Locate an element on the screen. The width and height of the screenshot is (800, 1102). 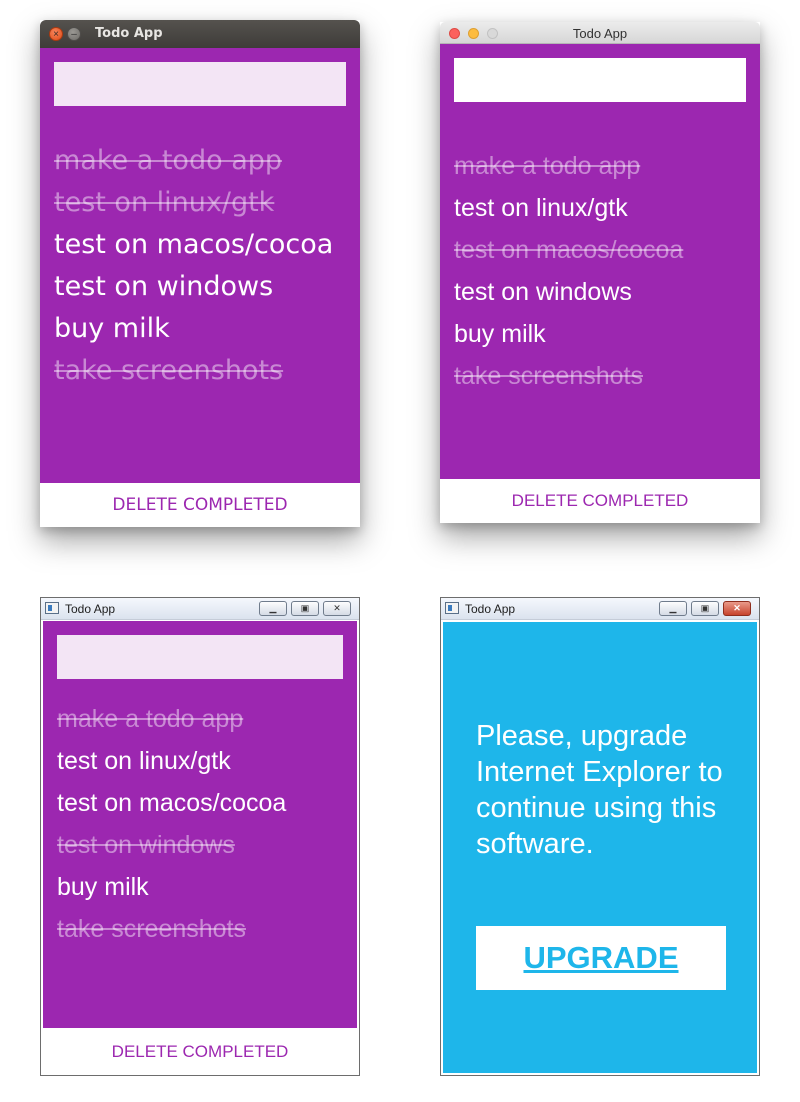
title-bar: Todo App is located at coordinates (600, 33).